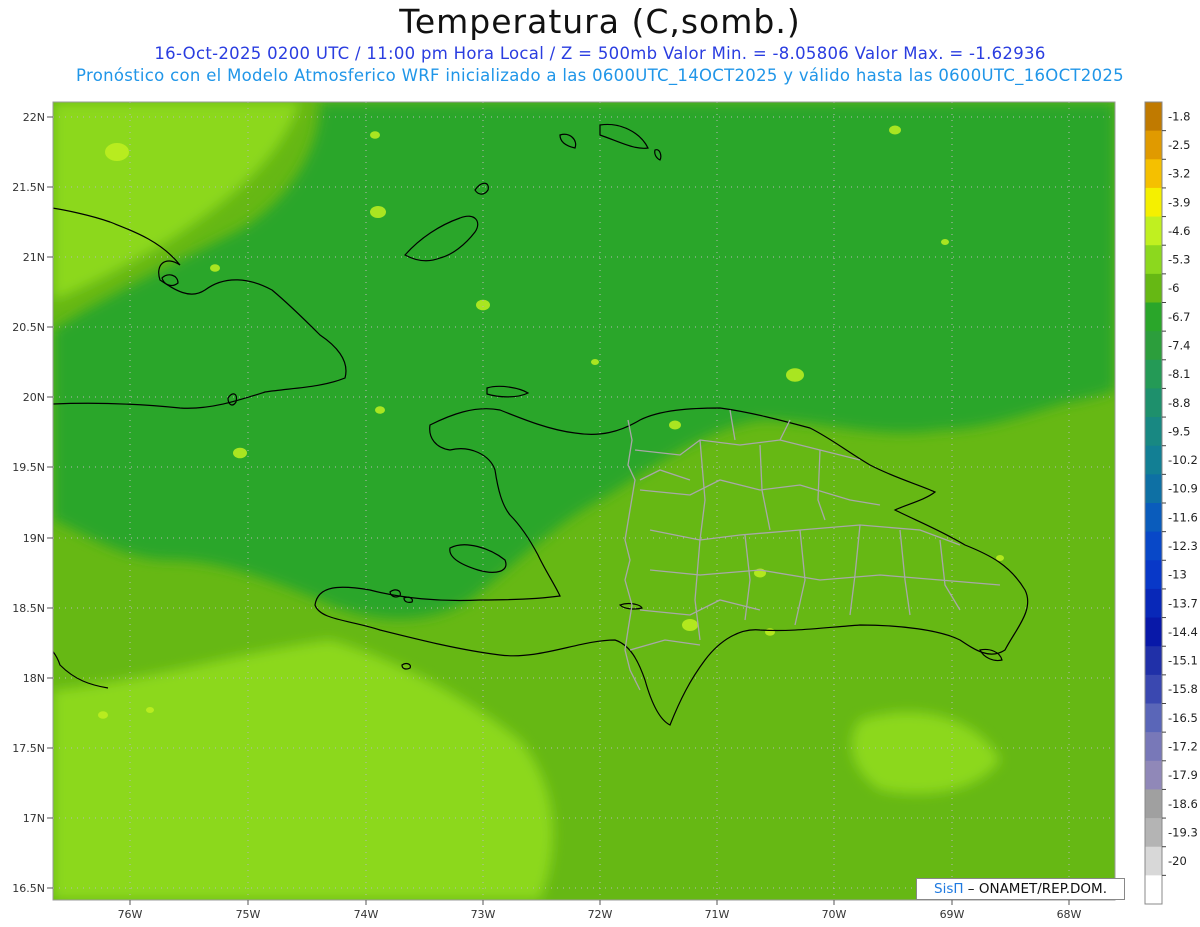 The height and width of the screenshot is (927, 1200). I want to click on lon-label: 76W, so click(130, 914).